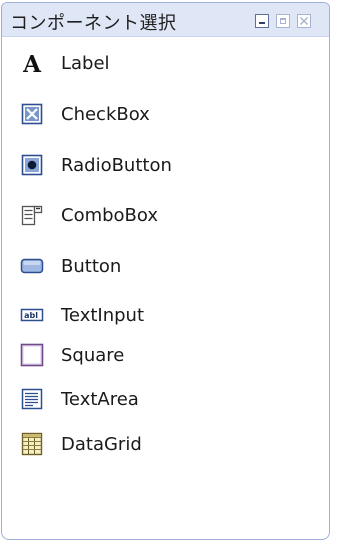 The height and width of the screenshot is (548, 337). I want to click on component-item-square: Square, so click(72, 355).